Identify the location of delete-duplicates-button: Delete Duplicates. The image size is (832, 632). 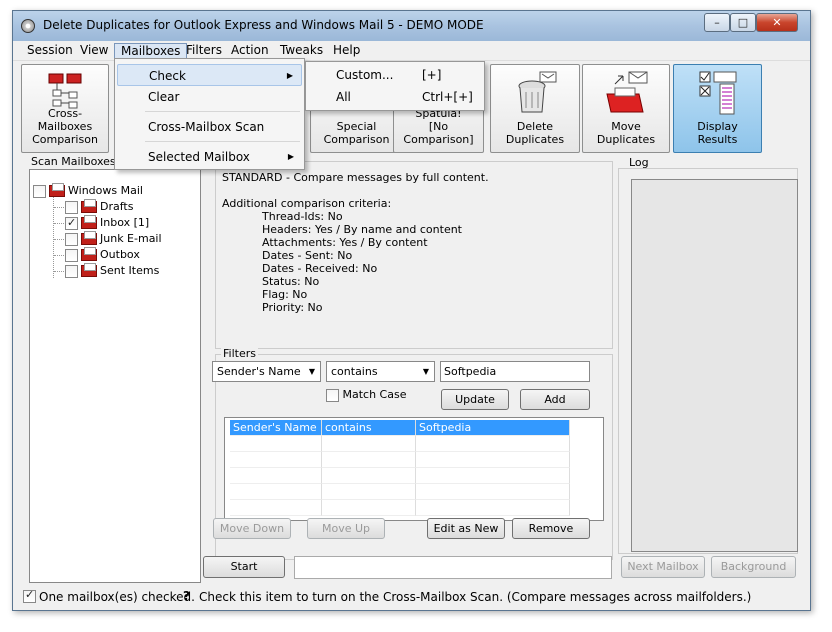
(535, 108).